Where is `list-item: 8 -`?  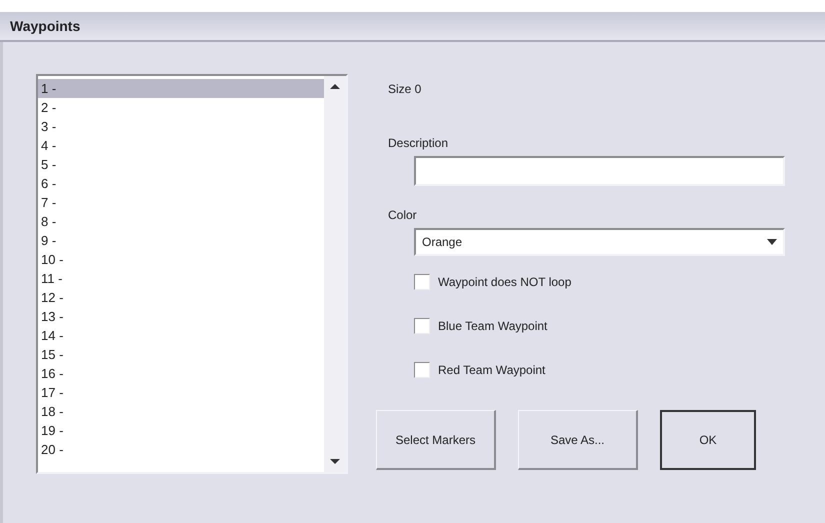 list-item: 8 - is located at coordinates (181, 221).